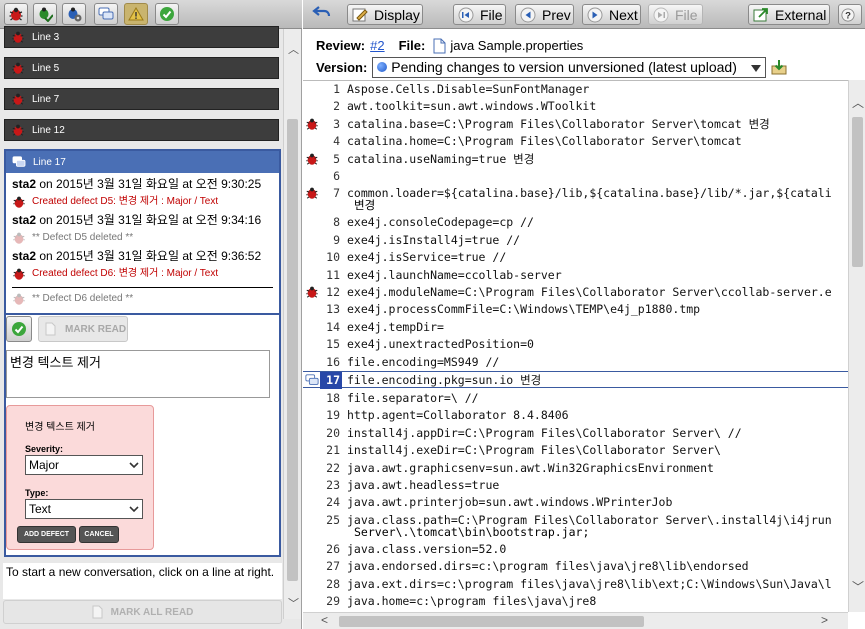  Describe the element at coordinates (575, 549) in the screenshot. I see `code-line: 26 java.class.version=52.0` at that location.